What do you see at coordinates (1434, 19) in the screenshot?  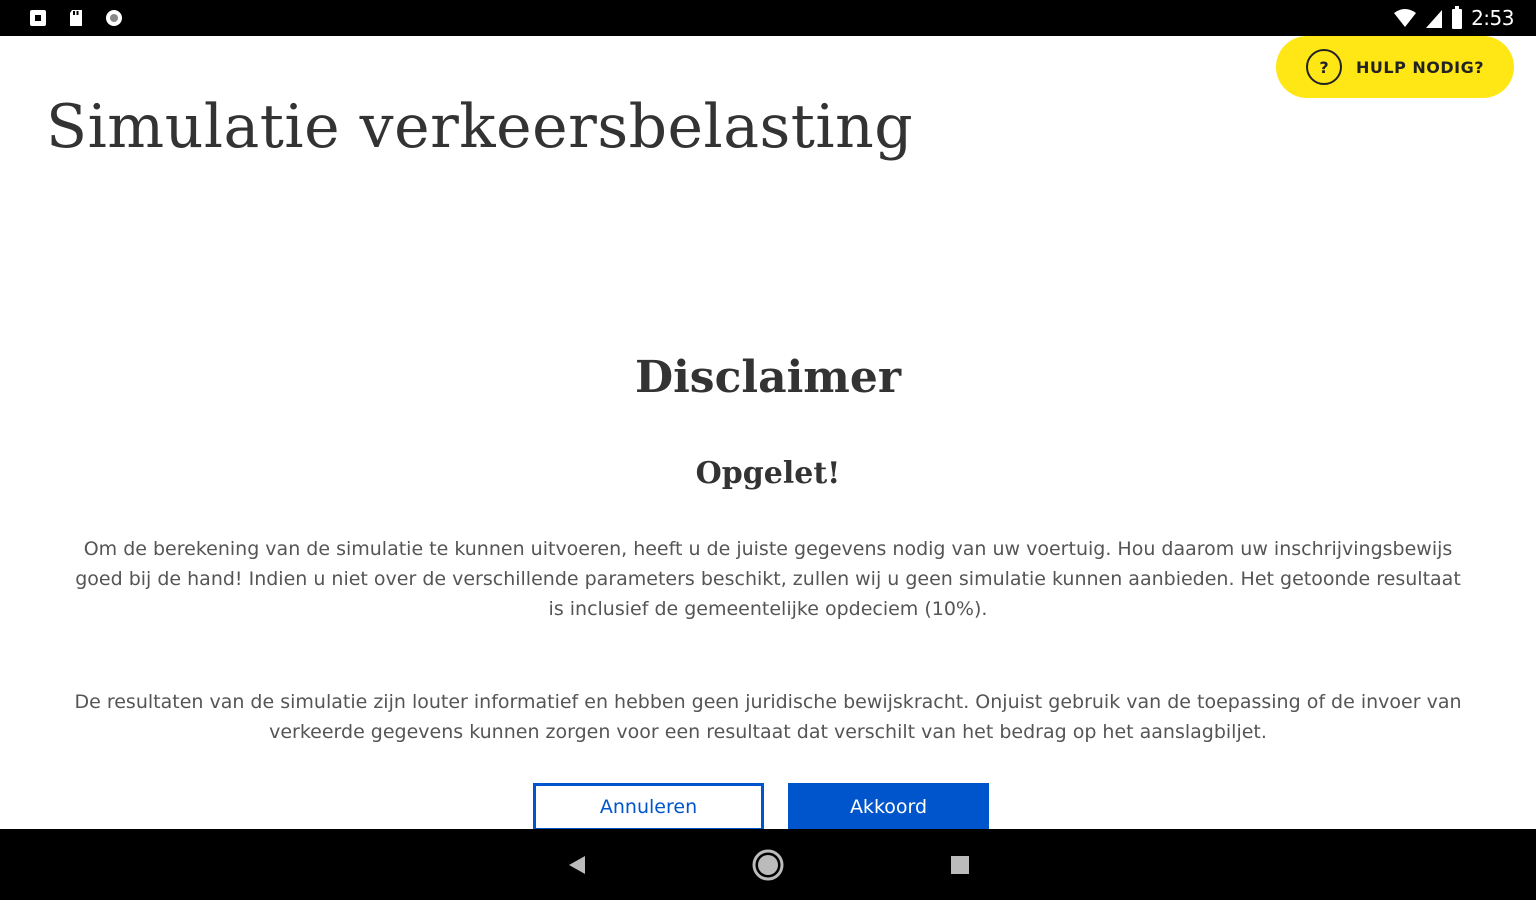 I see `signal-icon` at bounding box center [1434, 19].